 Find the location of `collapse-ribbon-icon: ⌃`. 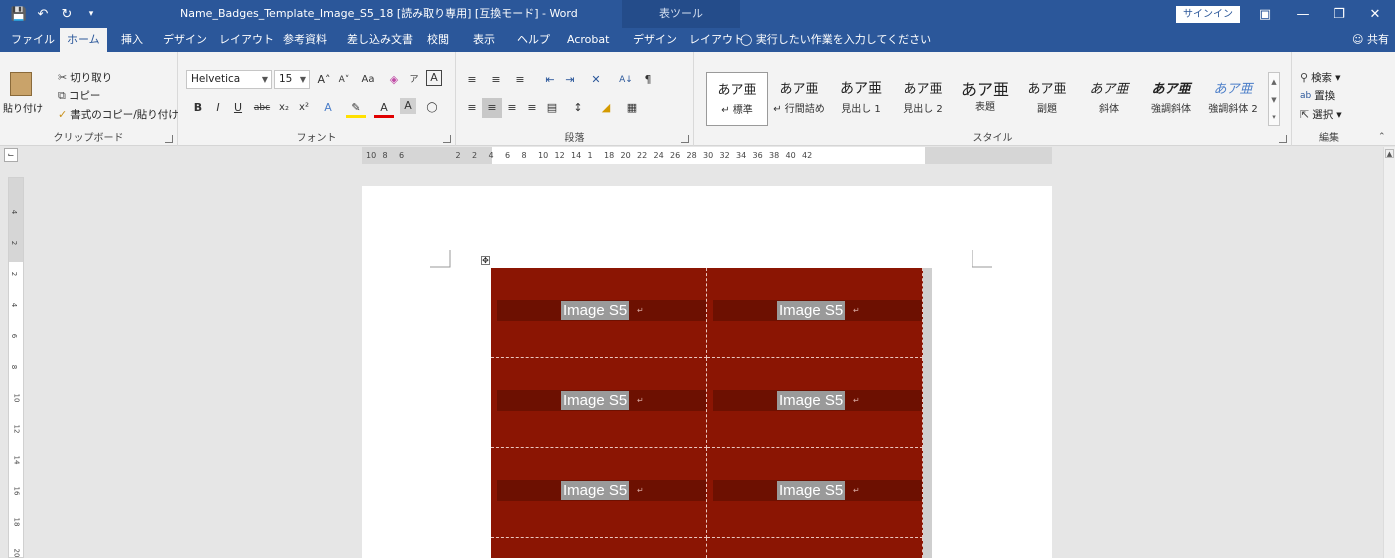

collapse-ribbon-icon: ⌃ is located at coordinates (1382, 137).